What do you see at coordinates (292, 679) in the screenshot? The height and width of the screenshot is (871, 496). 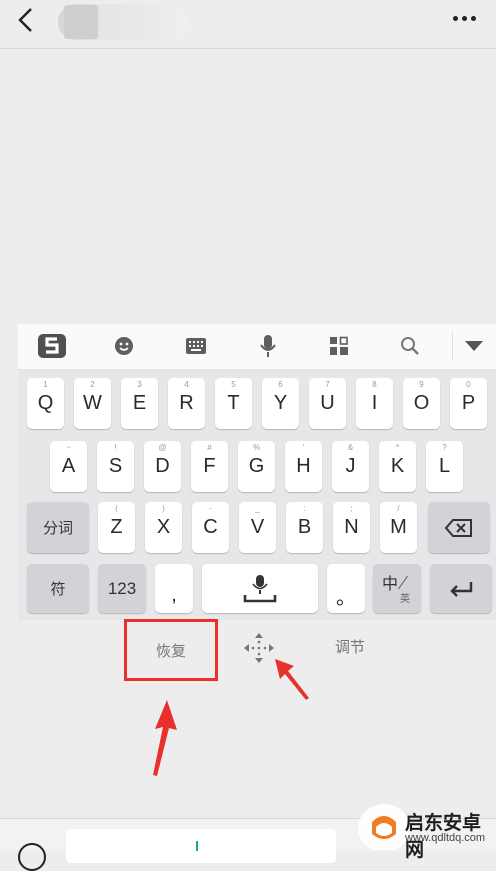 I see `annotation-arrow-diagonal` at bounding box center [292, 679].